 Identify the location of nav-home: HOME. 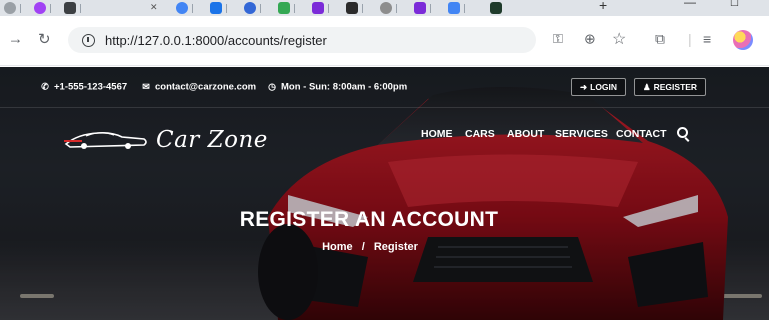
(437, 134).